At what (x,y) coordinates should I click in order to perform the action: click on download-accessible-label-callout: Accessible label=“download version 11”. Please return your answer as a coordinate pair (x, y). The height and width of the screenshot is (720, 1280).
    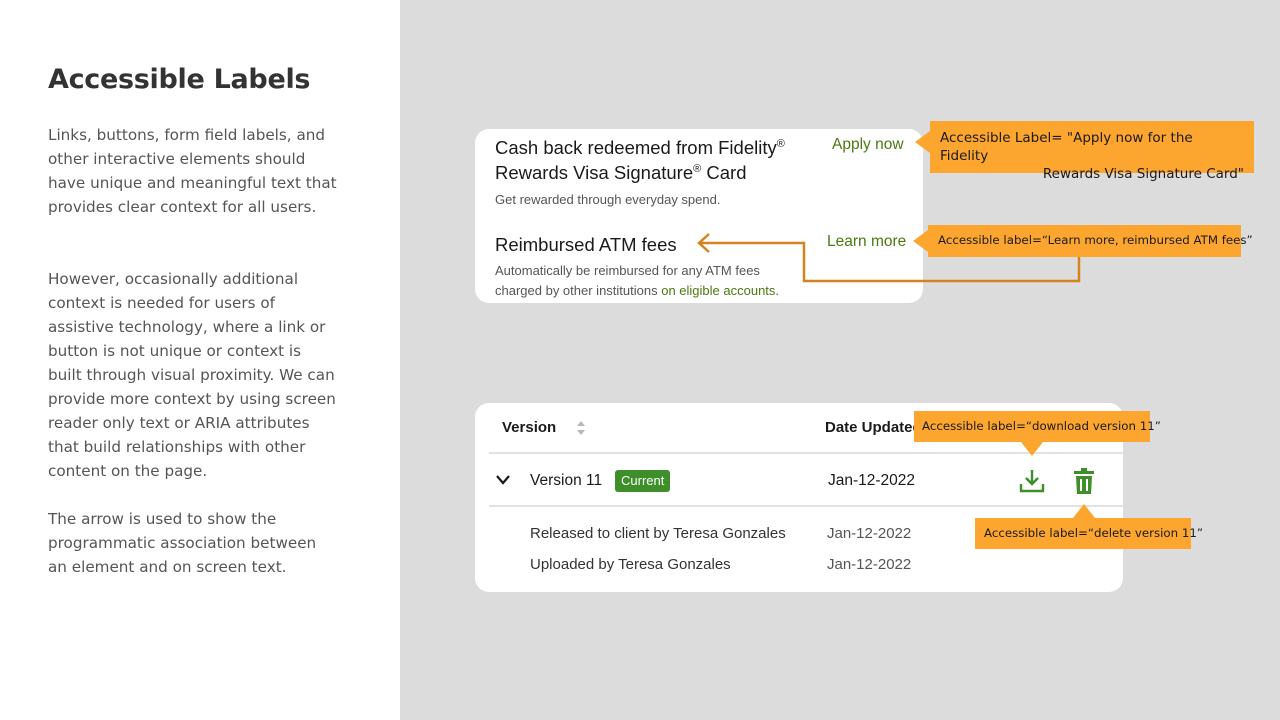
    Looking at the image, I should click on (1037, 433).